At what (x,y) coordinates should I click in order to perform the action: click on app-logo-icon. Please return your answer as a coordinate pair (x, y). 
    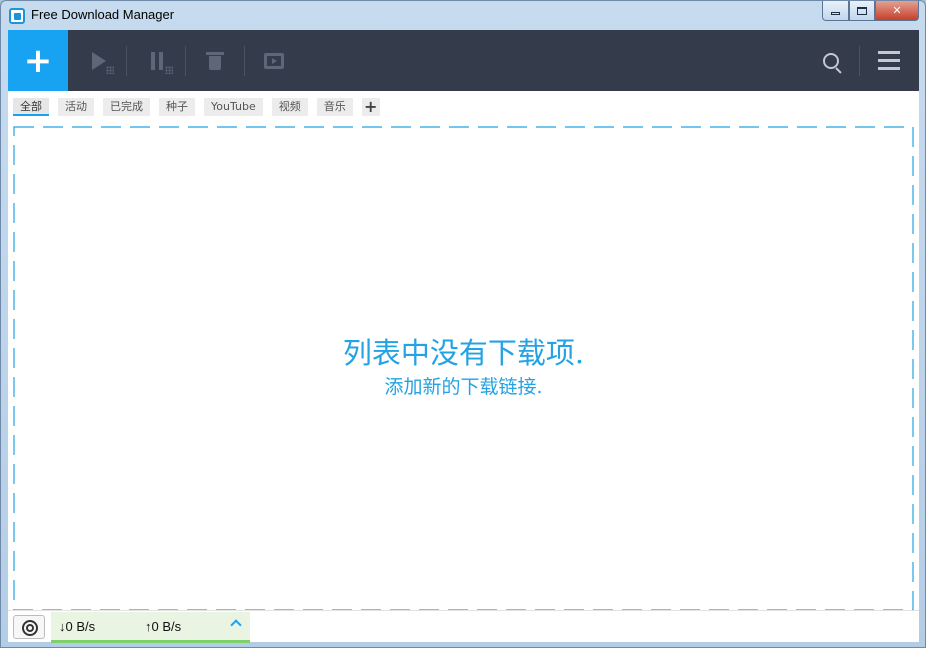
    Looking at the image, I should click on (17, 16).